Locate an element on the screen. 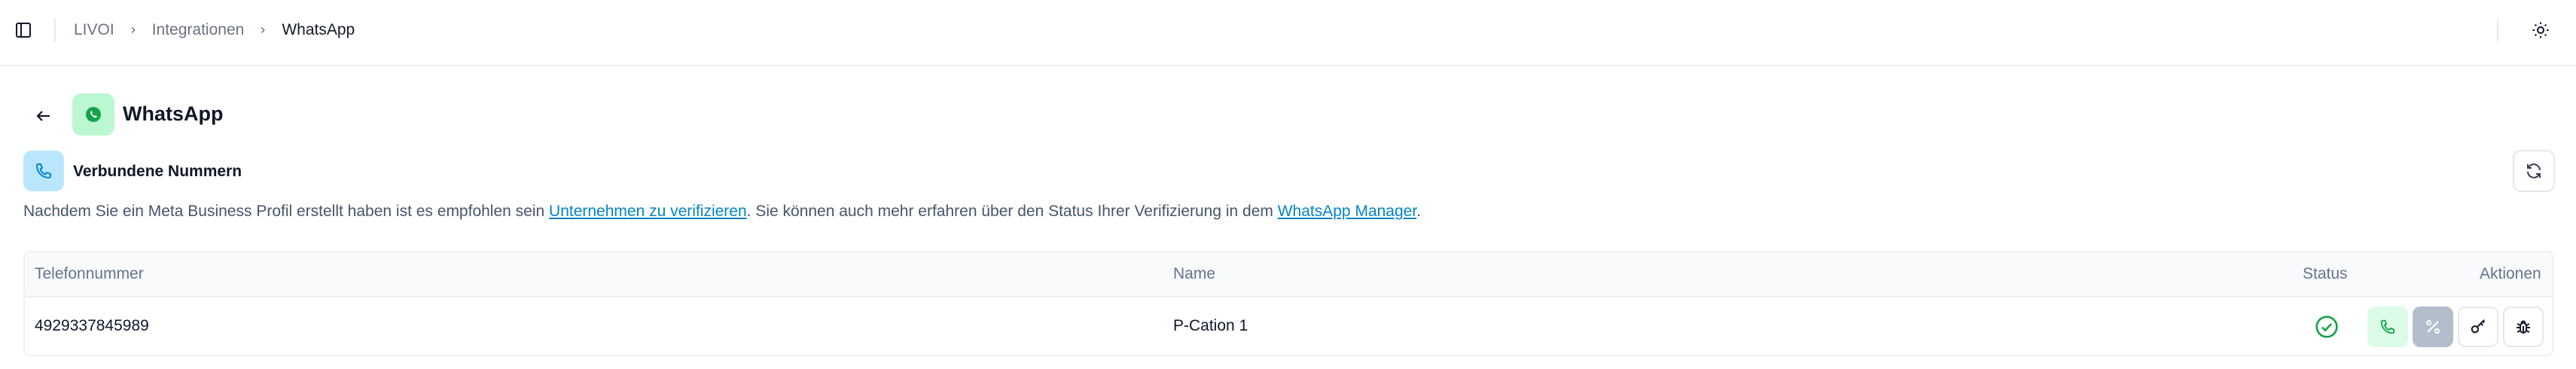 Image resolution: width=2576 pixels, height=369 pixels. name-cell: P-Cation 1 is located at coordinates (1210, 325).